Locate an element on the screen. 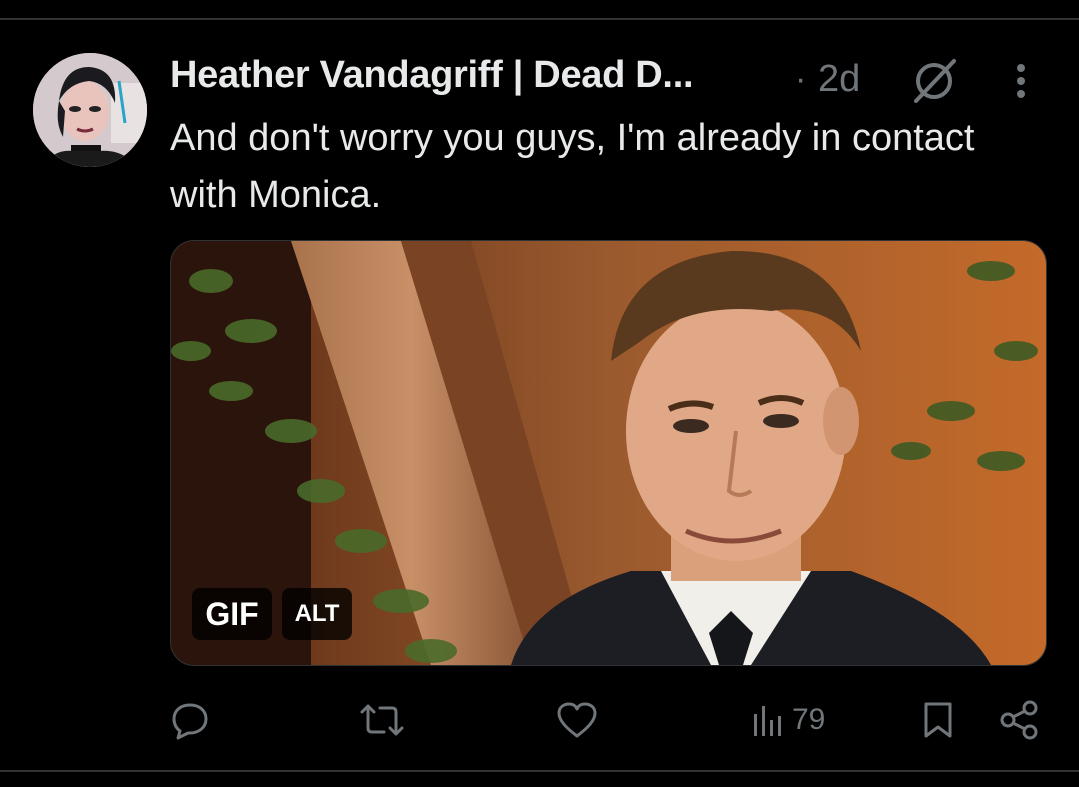  bottom-divider is located at coordinates (539, 771).